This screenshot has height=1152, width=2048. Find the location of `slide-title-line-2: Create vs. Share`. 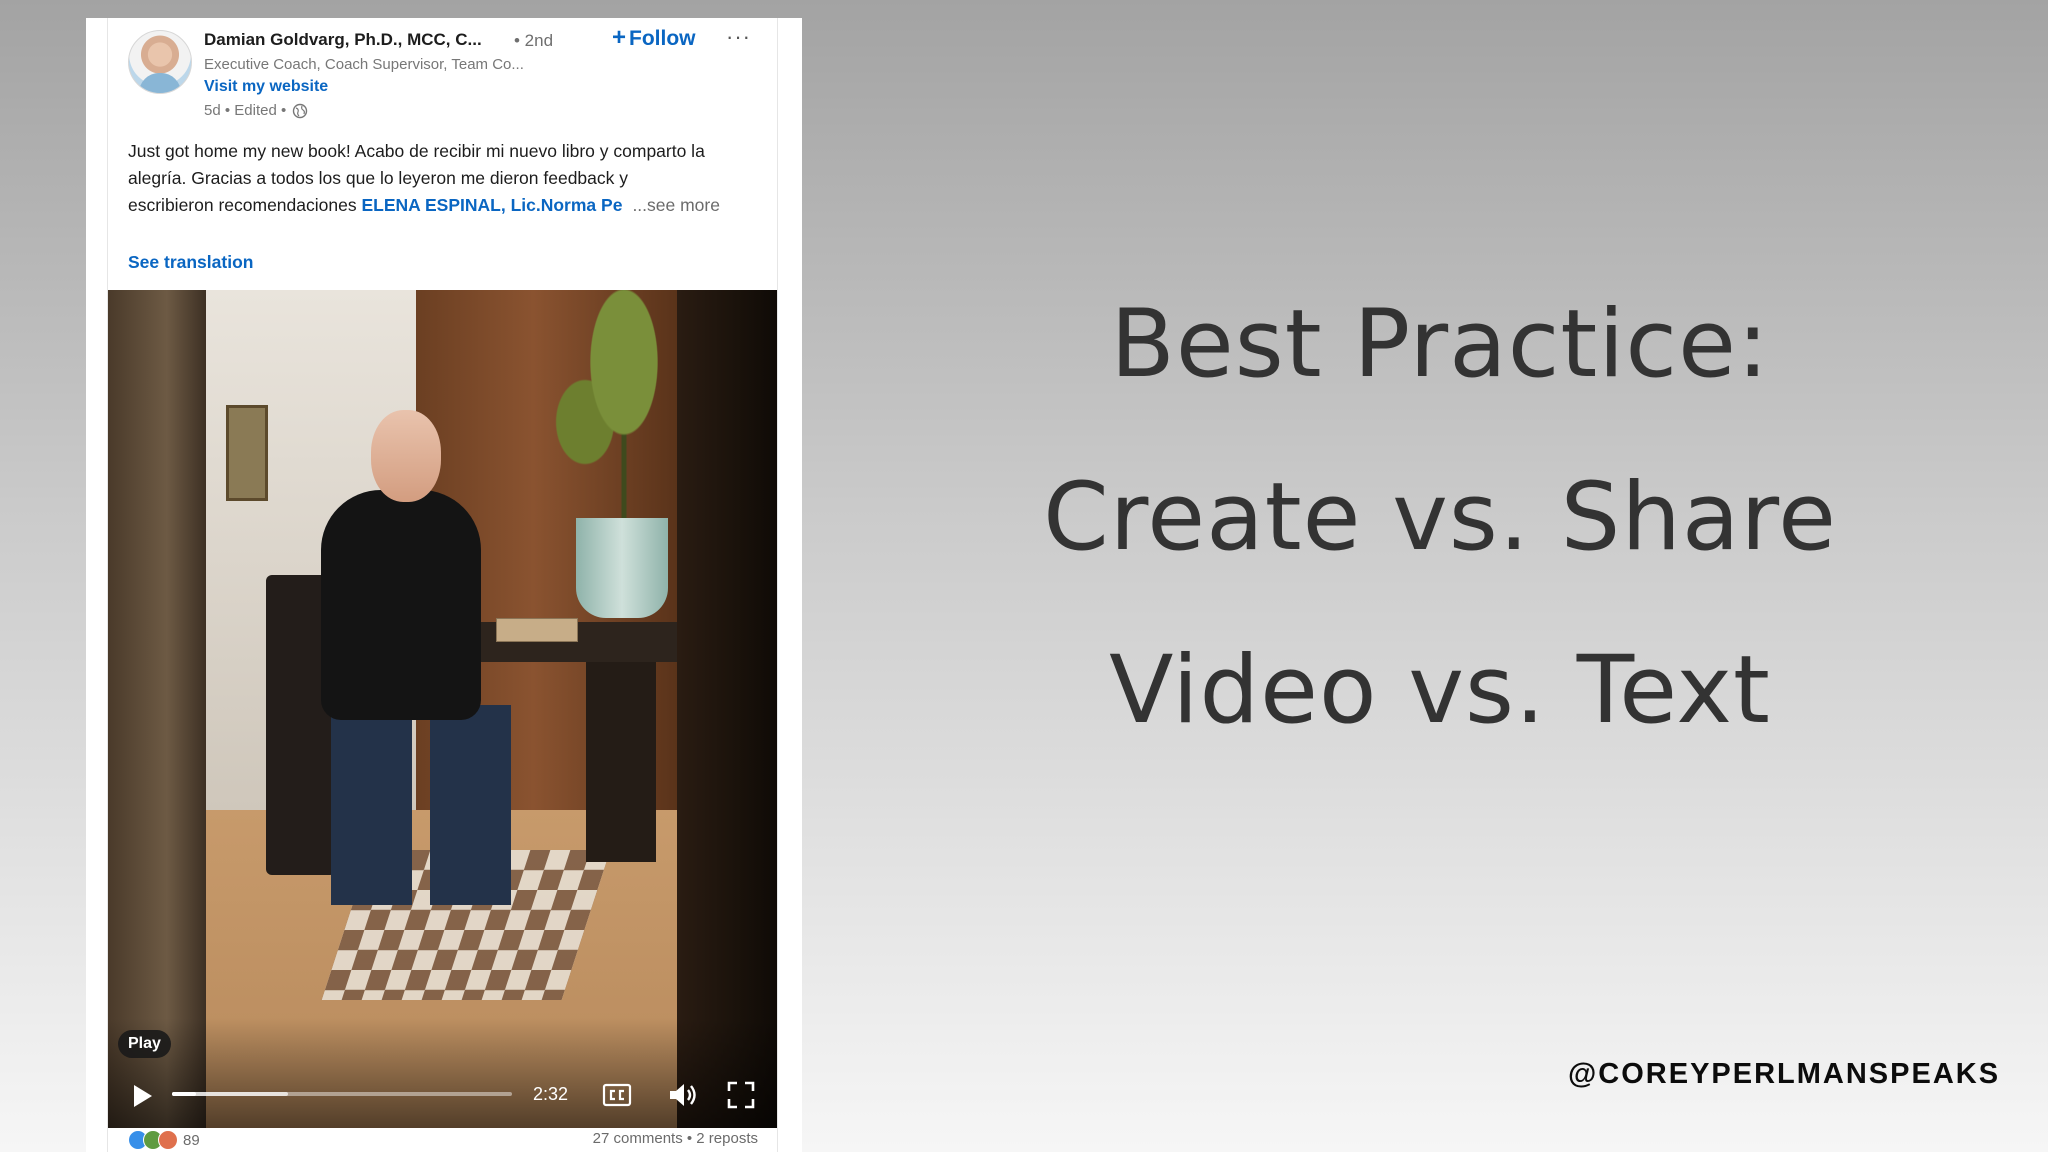

slide-title-line-2: Create vs. Share is located at coordinates (1440, 517).